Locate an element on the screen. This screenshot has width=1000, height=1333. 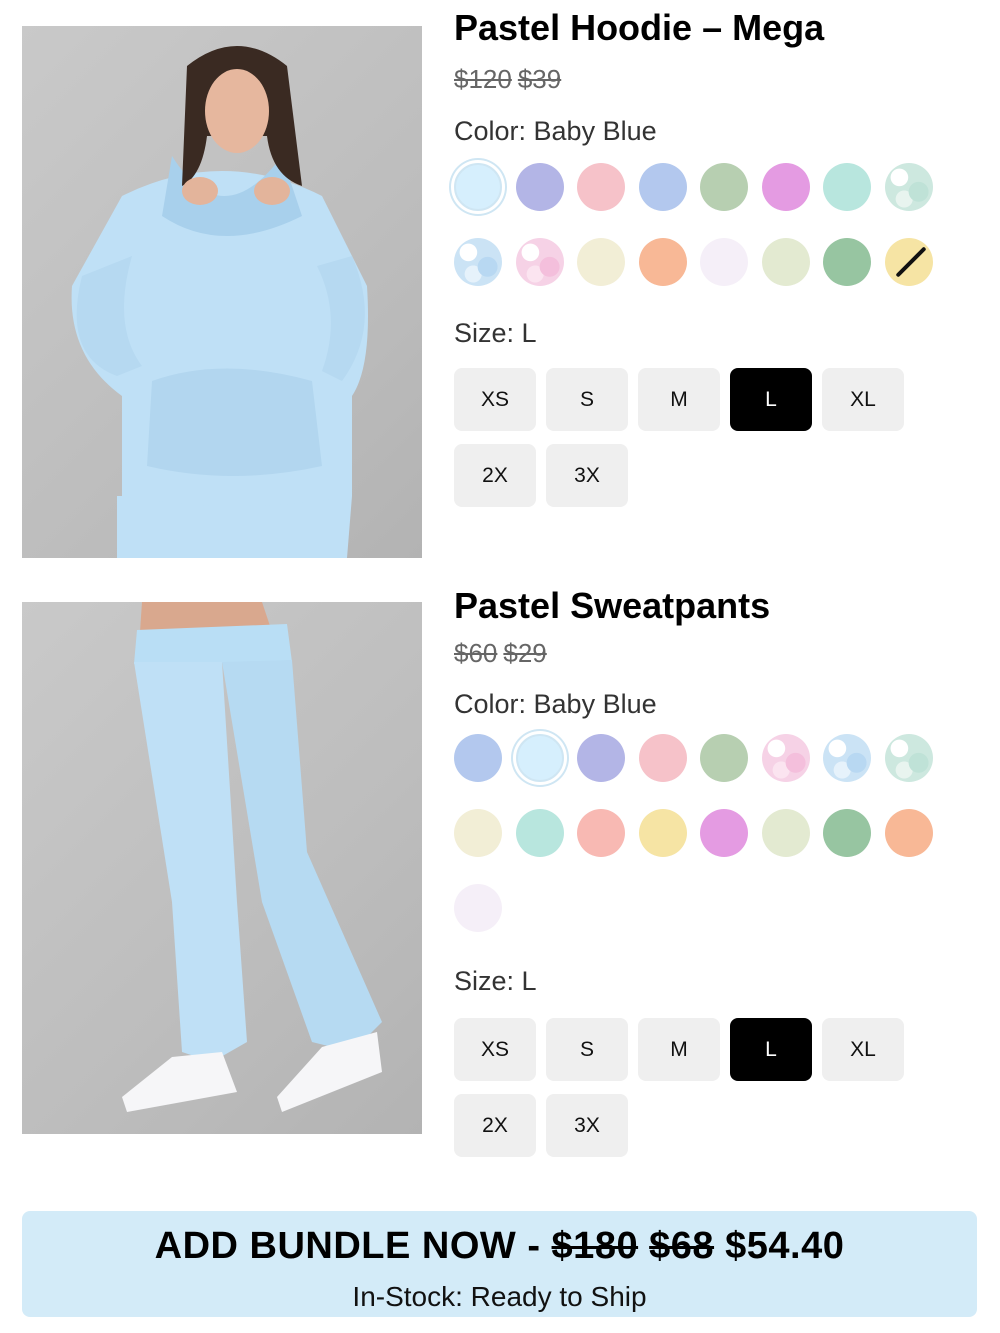
stock-status: In-Stock: Ready to Ship is located at coordinates (499, 1296).